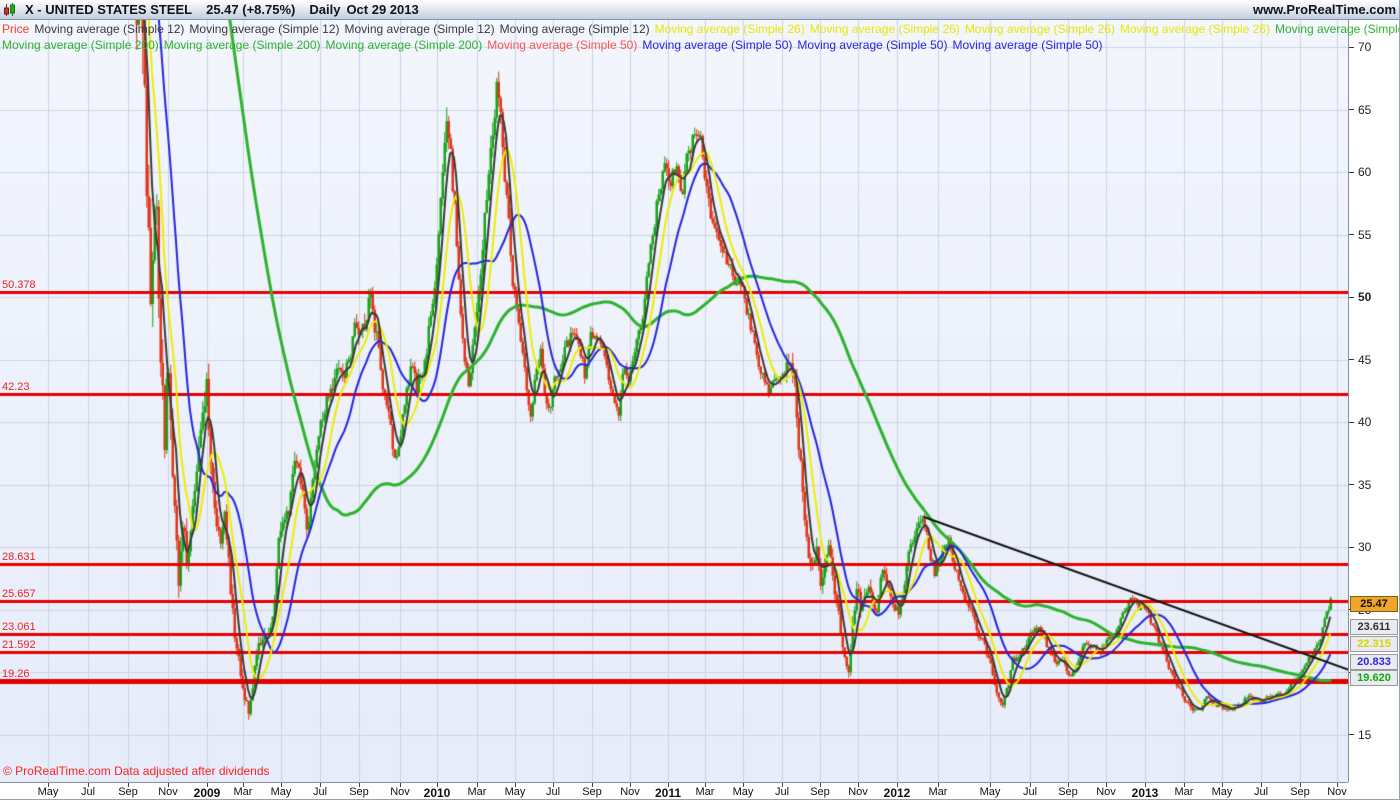 The height and width of the screenshot is (800, 1400). What do you see at coordinates (1195, 29) in the screenshot?
I see `legend-item-1-8: Moving average (Simple 26)` at bounding box center [1195, 29].